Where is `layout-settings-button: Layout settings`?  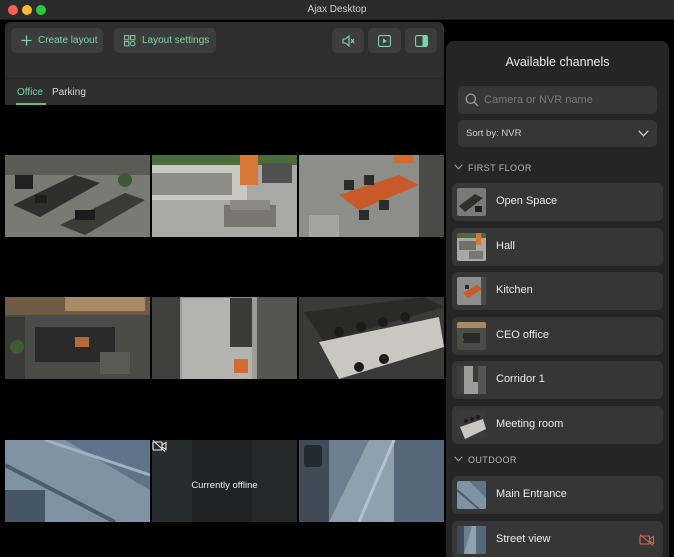 layout-settings-button: Layout settings is located at coordinates (165, 40).